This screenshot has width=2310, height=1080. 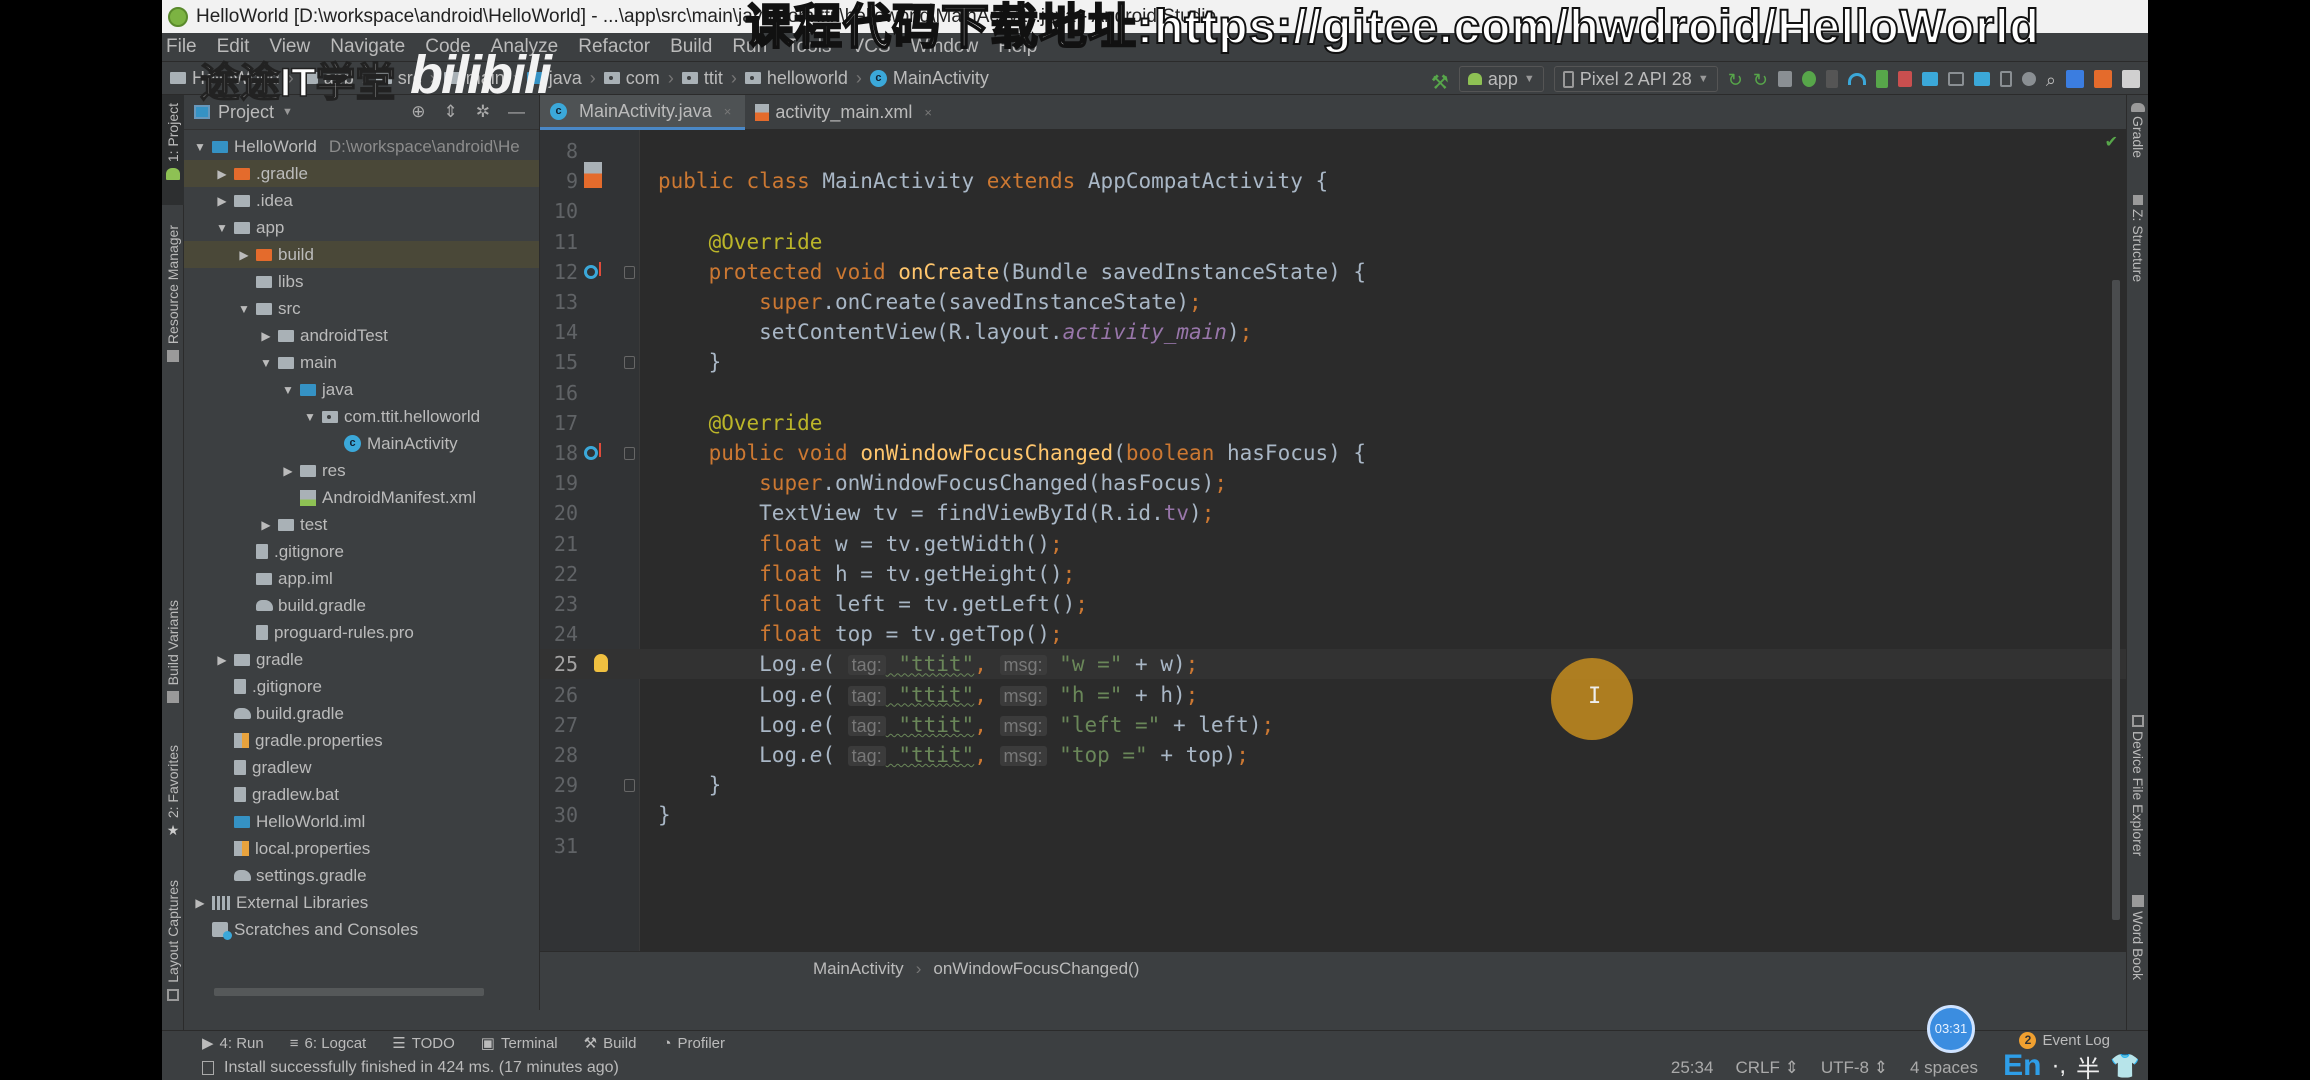 I want to click on tool-tab-structure: Z: Structure, so click(x=2137, y=250).